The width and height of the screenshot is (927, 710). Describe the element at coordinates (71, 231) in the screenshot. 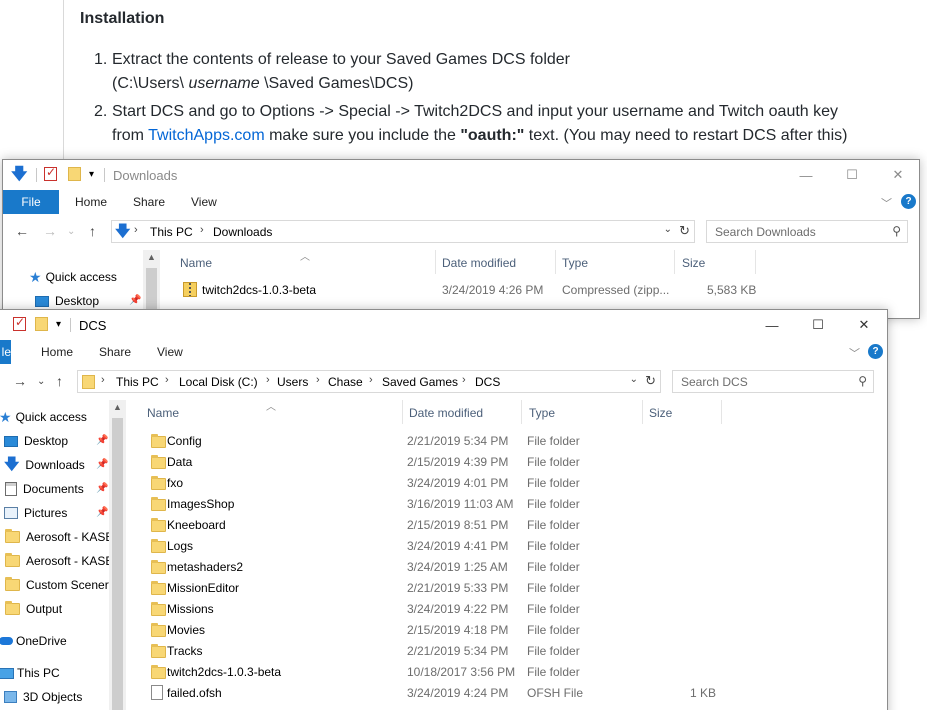

I see `recent-locations-icon: ⌄` at that location.